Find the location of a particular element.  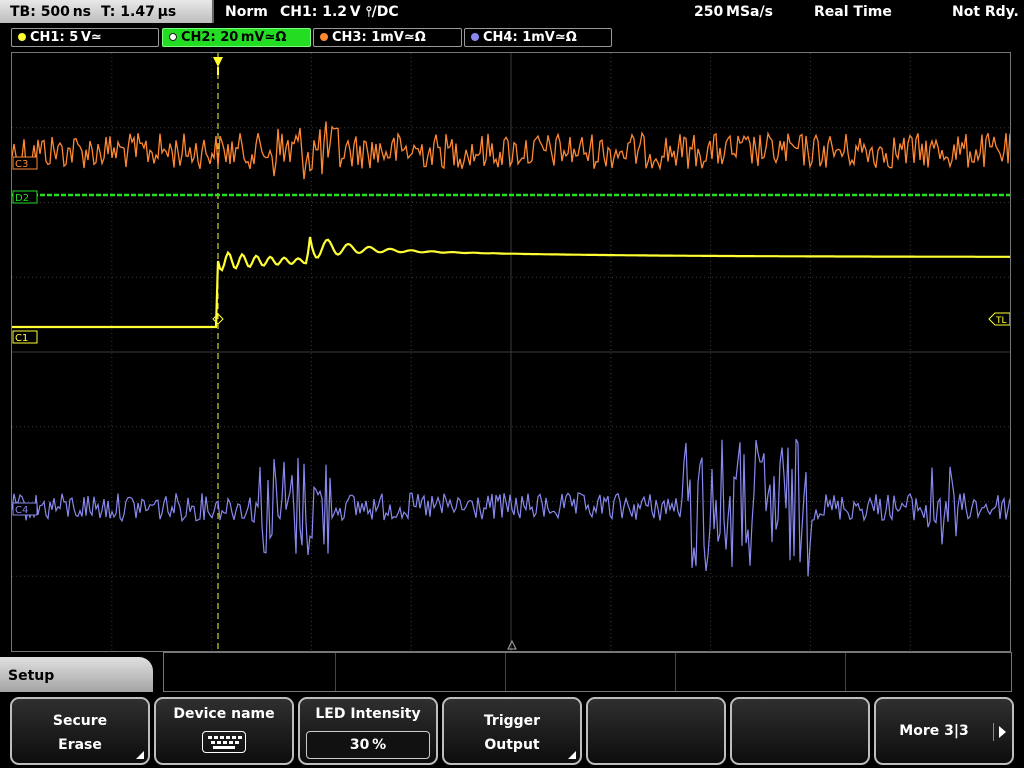

channel-2-button: CH2: 20 mV≃Ω is located at coordinates (236, 37).